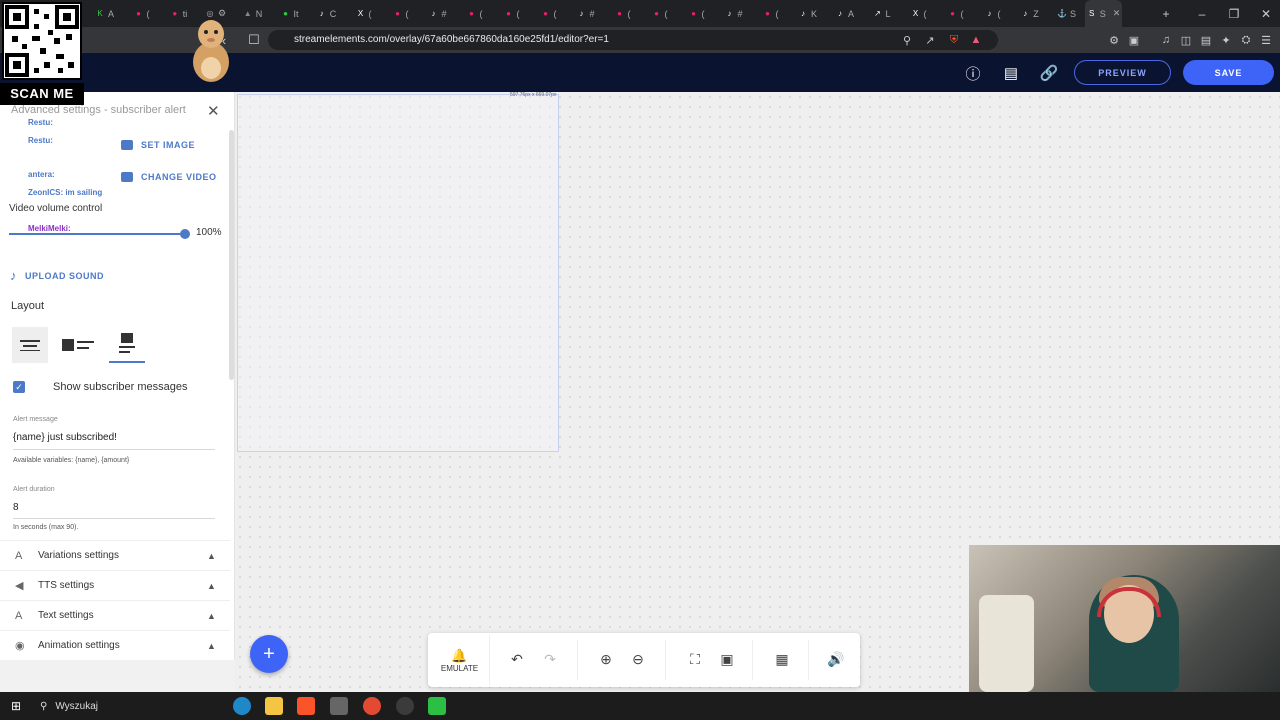 The width and height of the screenshot is (1280, 720). Describe the element at coordinates (372, 706) in the screenshot. I see `chrome-icon` at that location.